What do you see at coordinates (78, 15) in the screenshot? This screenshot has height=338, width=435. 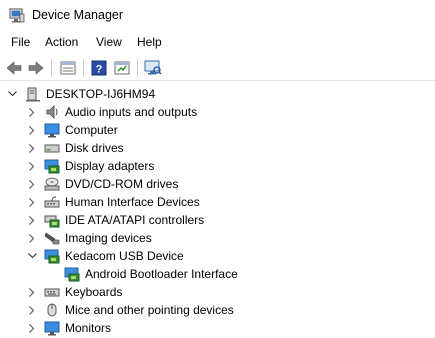 I see `window-title: Device Manager` at bounding box center [78, 15].